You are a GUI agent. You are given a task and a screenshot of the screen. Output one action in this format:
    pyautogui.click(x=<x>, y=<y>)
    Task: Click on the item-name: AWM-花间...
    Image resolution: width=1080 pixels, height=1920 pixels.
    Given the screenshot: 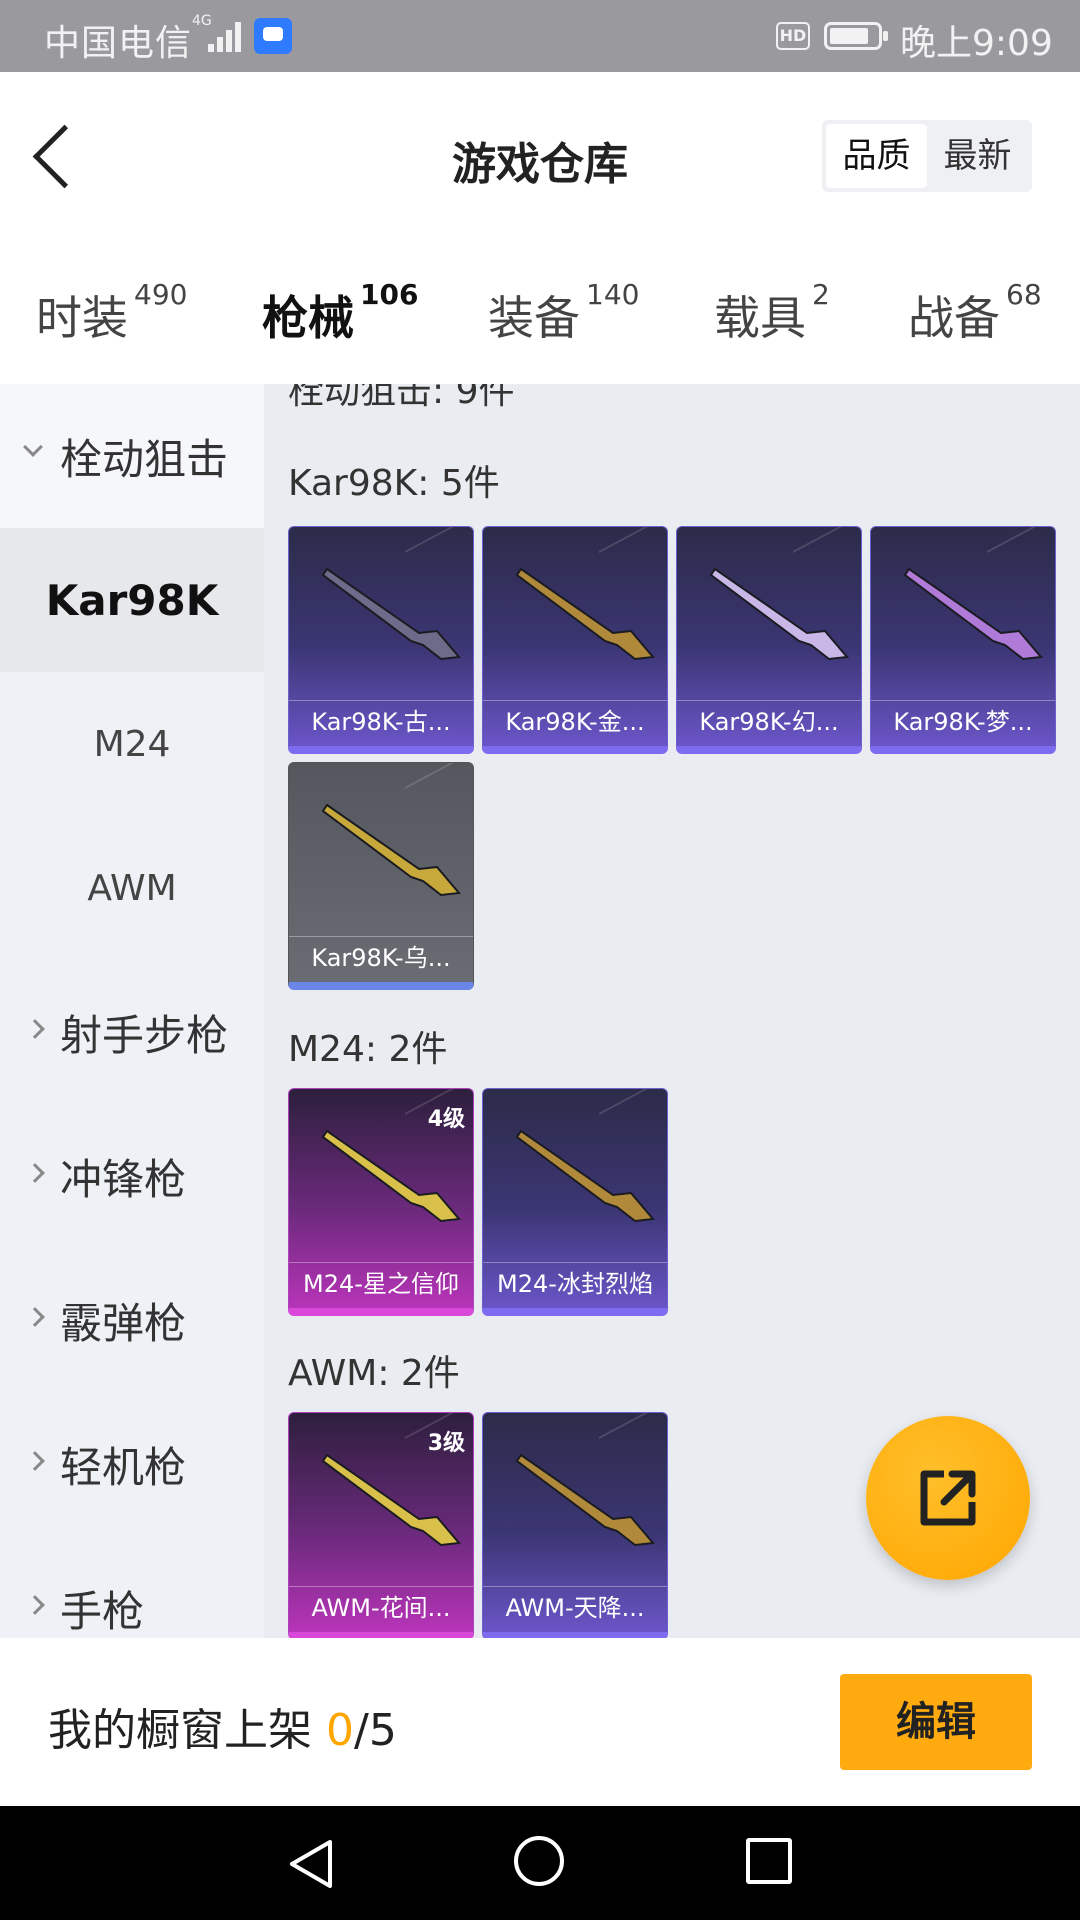 What is the action you would take?
    pyautogui.click(x=381, y=1609)
    